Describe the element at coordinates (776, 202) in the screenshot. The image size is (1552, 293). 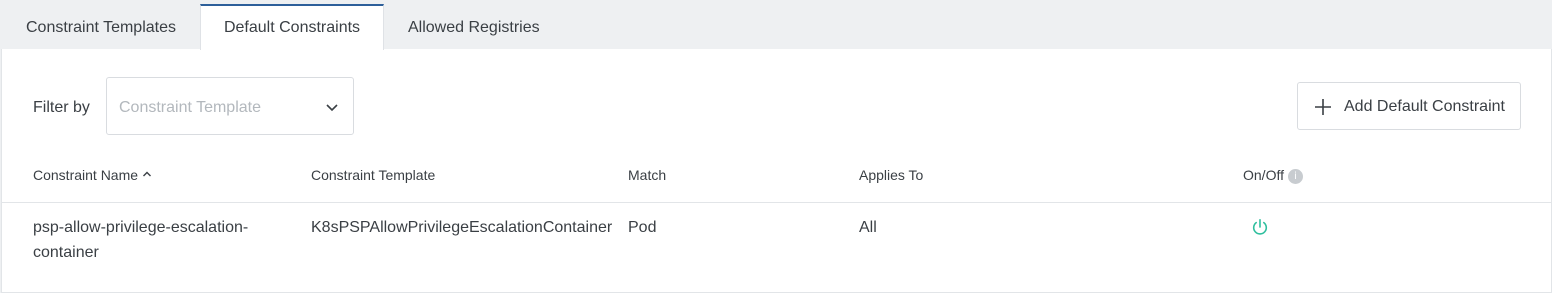
I see `header-divider` at that location.